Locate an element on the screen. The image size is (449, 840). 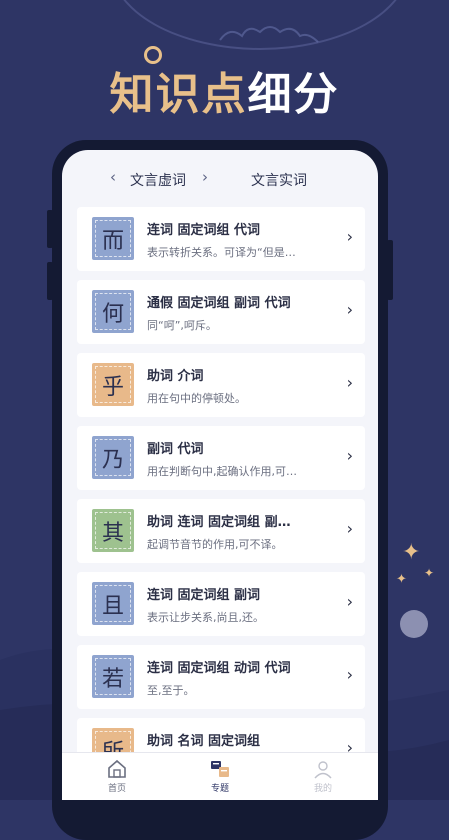
word-card: 且 连词 固定词组 副词 表示让步关系,尚且,还。 › is located at coordinates (221, 604).